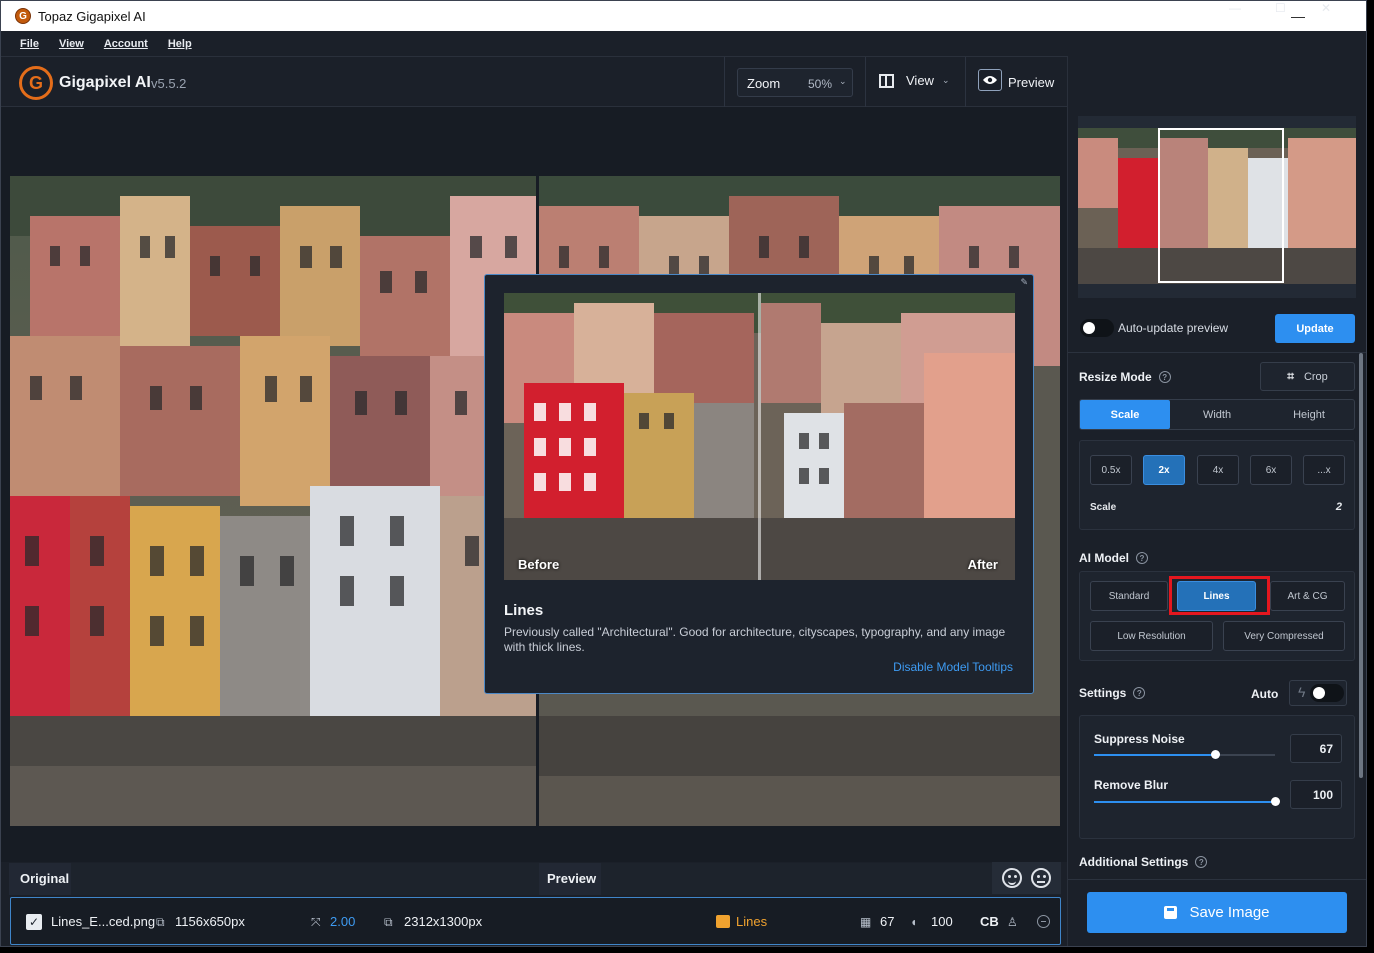 The image size is (1374, 953). I want to click on navigator-thumbnail, so click(1217, 207).